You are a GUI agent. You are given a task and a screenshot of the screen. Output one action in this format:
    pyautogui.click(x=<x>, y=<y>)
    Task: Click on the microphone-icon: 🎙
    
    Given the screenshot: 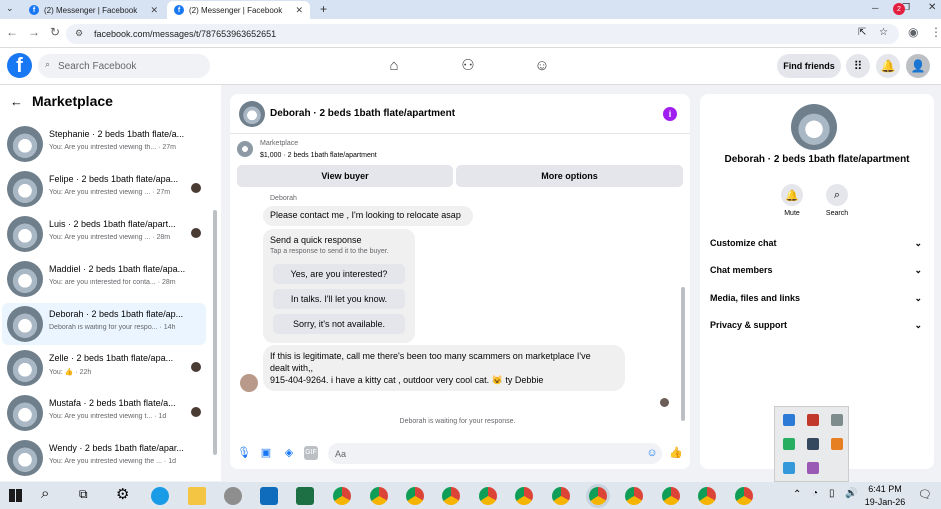 What is the action you would take?
    pyautogui.click(x=244, y=453)
    